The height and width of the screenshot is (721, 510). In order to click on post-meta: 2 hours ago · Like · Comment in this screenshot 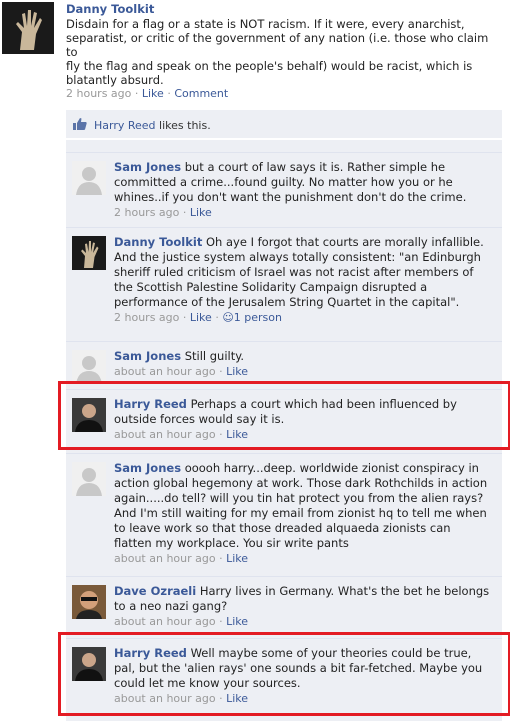, I will do `click(147, 93)`.